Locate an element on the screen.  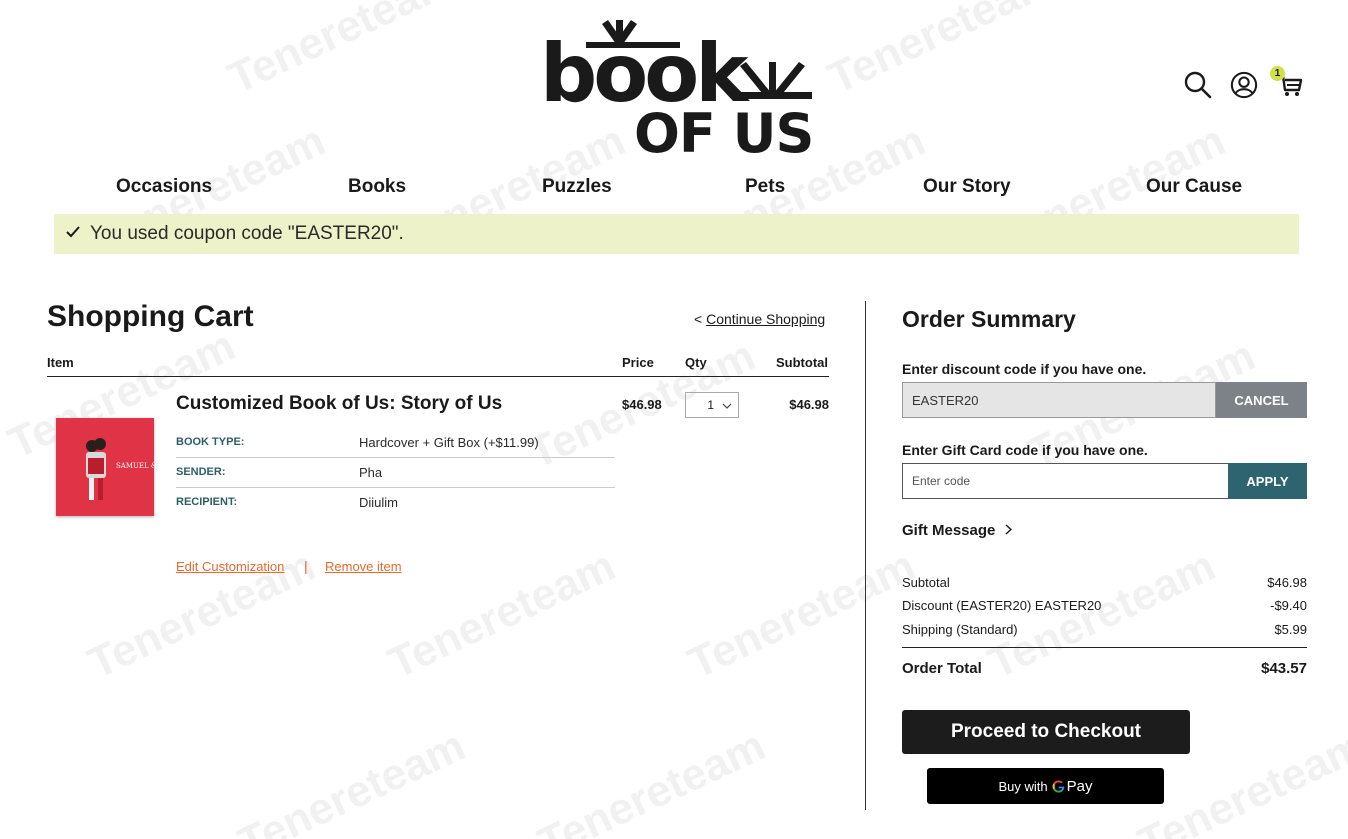
gpay-prefix: Buy with is located at coordinates (1023, 786).